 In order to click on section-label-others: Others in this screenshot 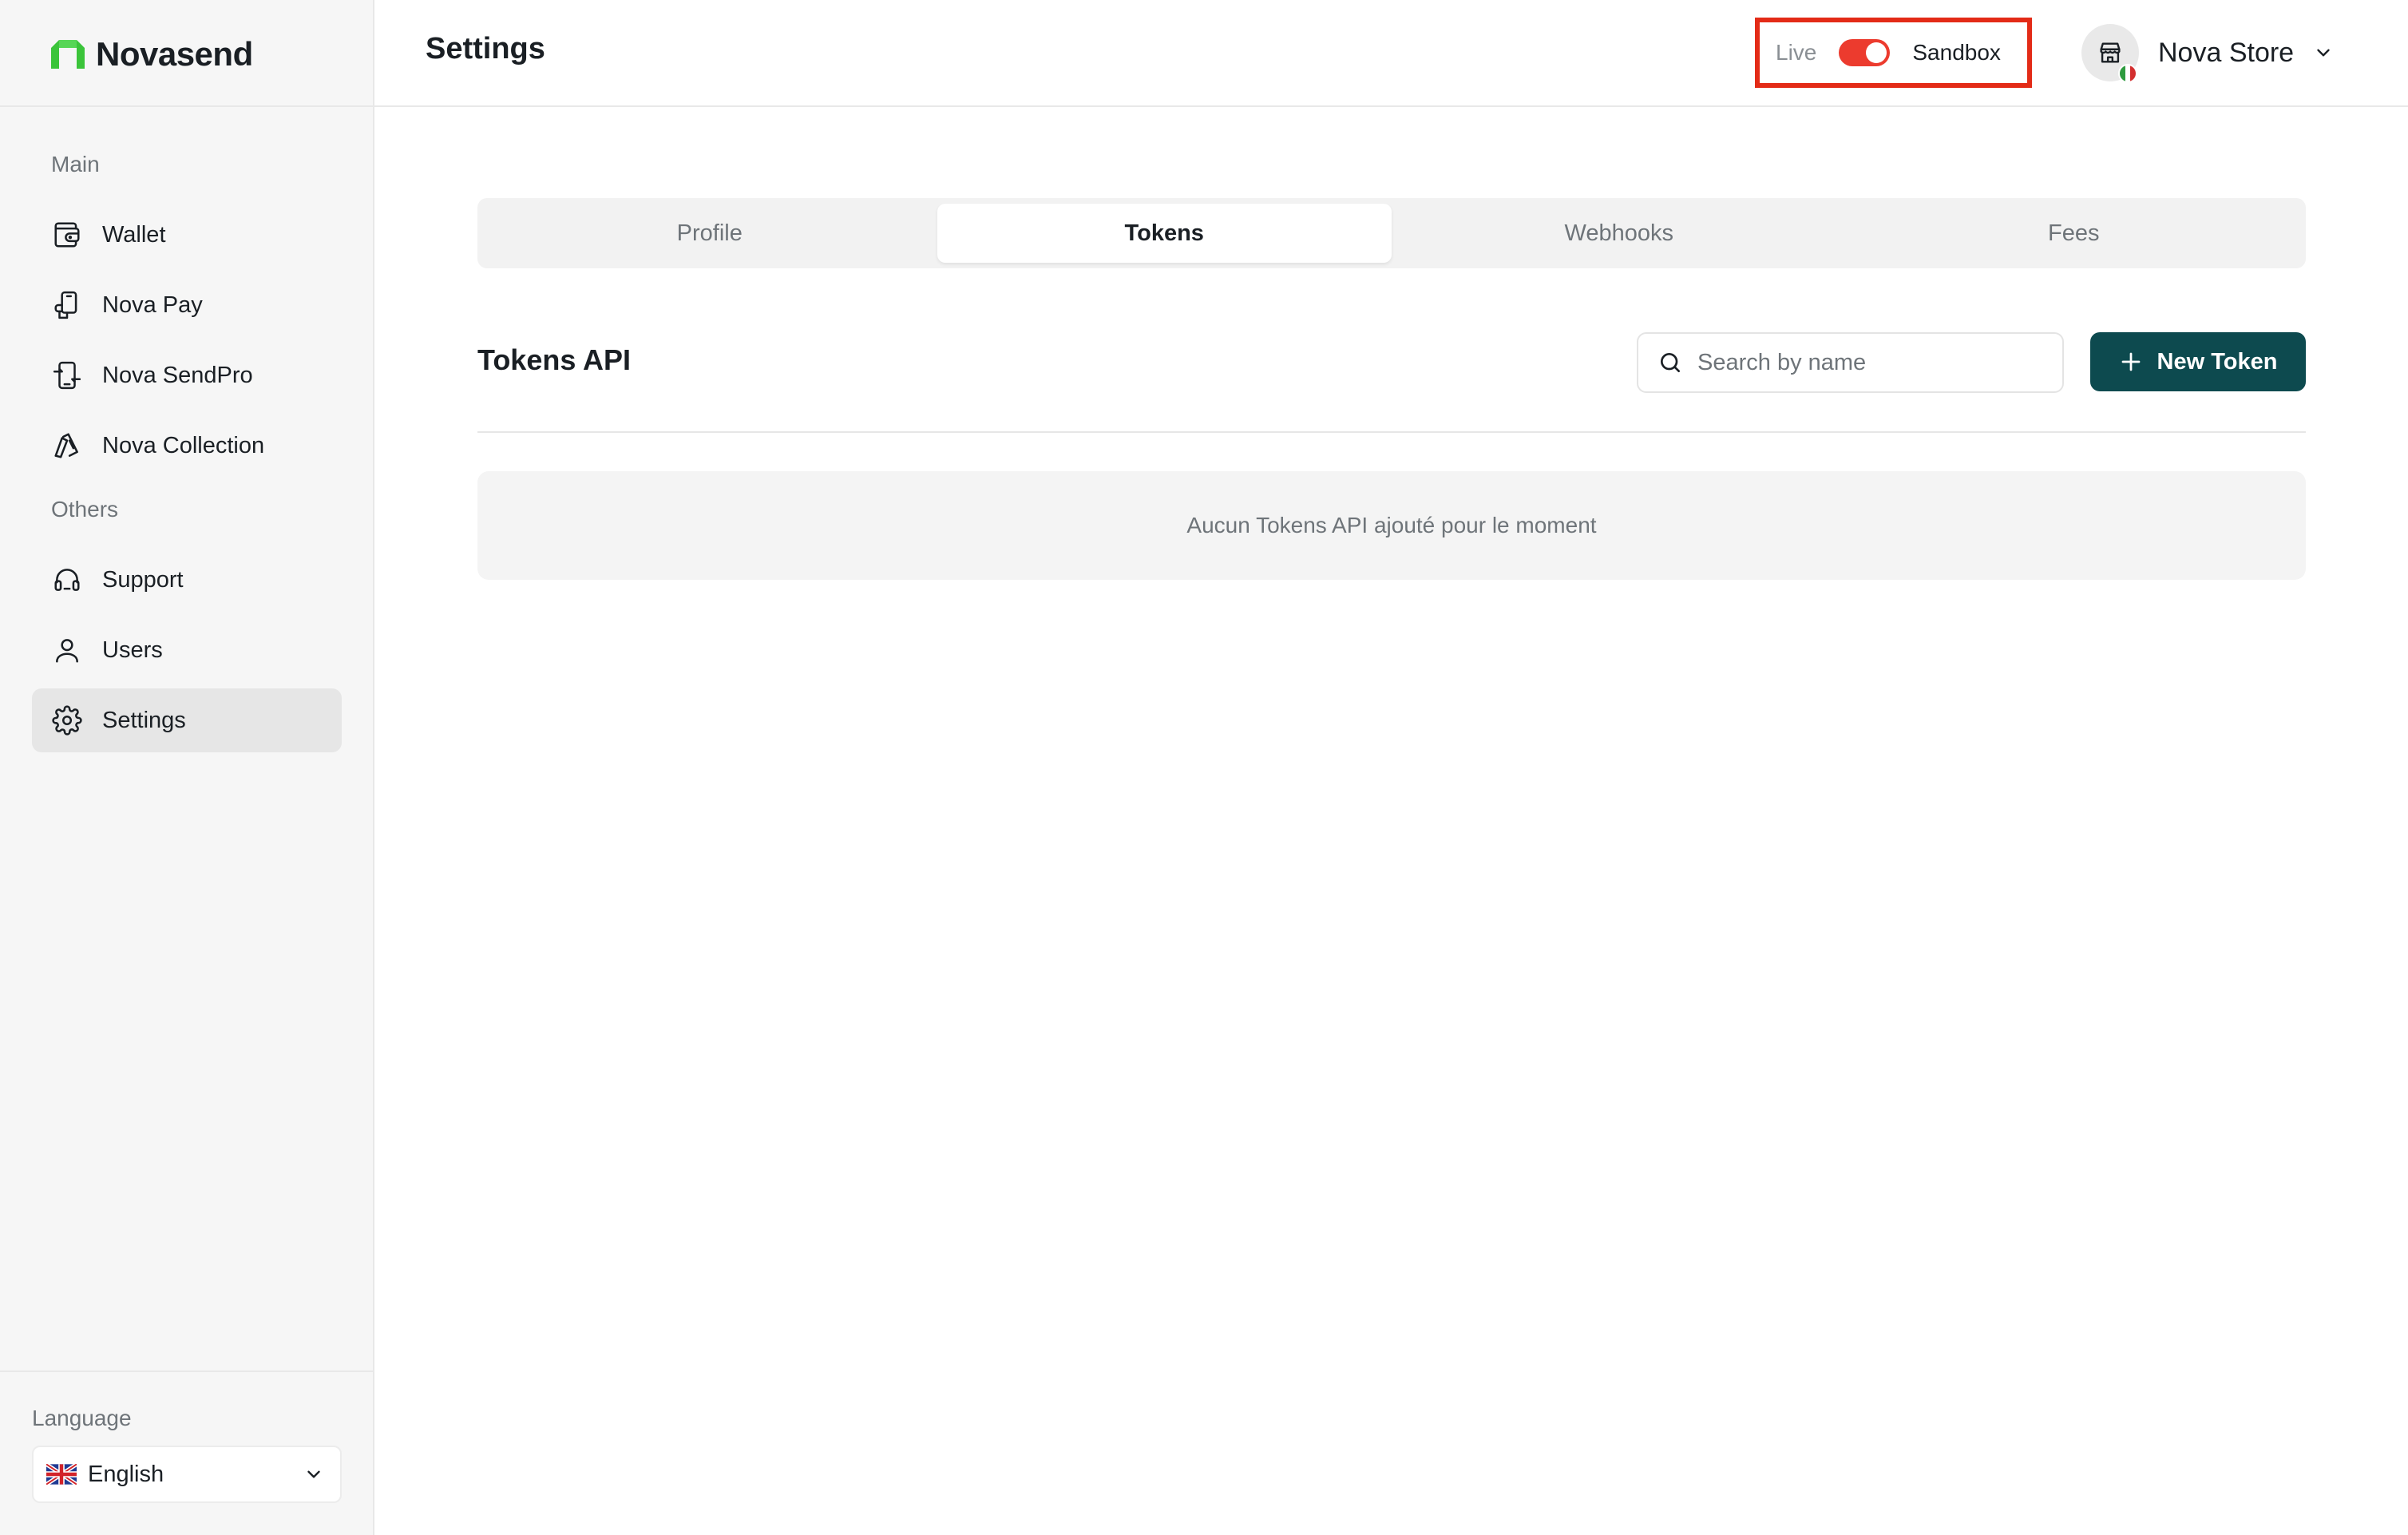, I will do `click(85, 509)`.